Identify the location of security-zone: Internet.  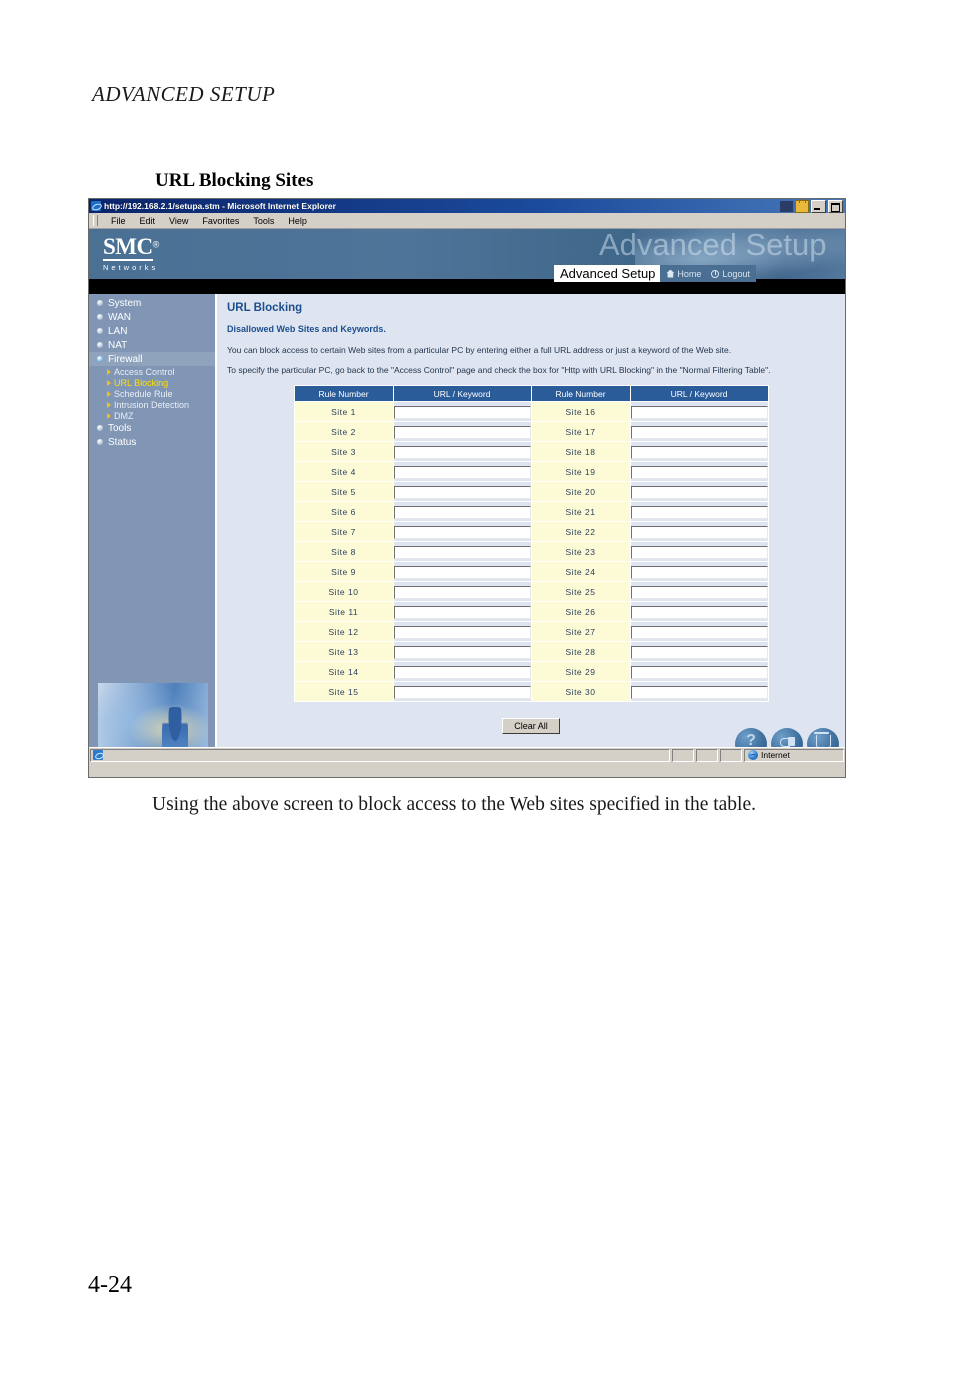
(794, 755).